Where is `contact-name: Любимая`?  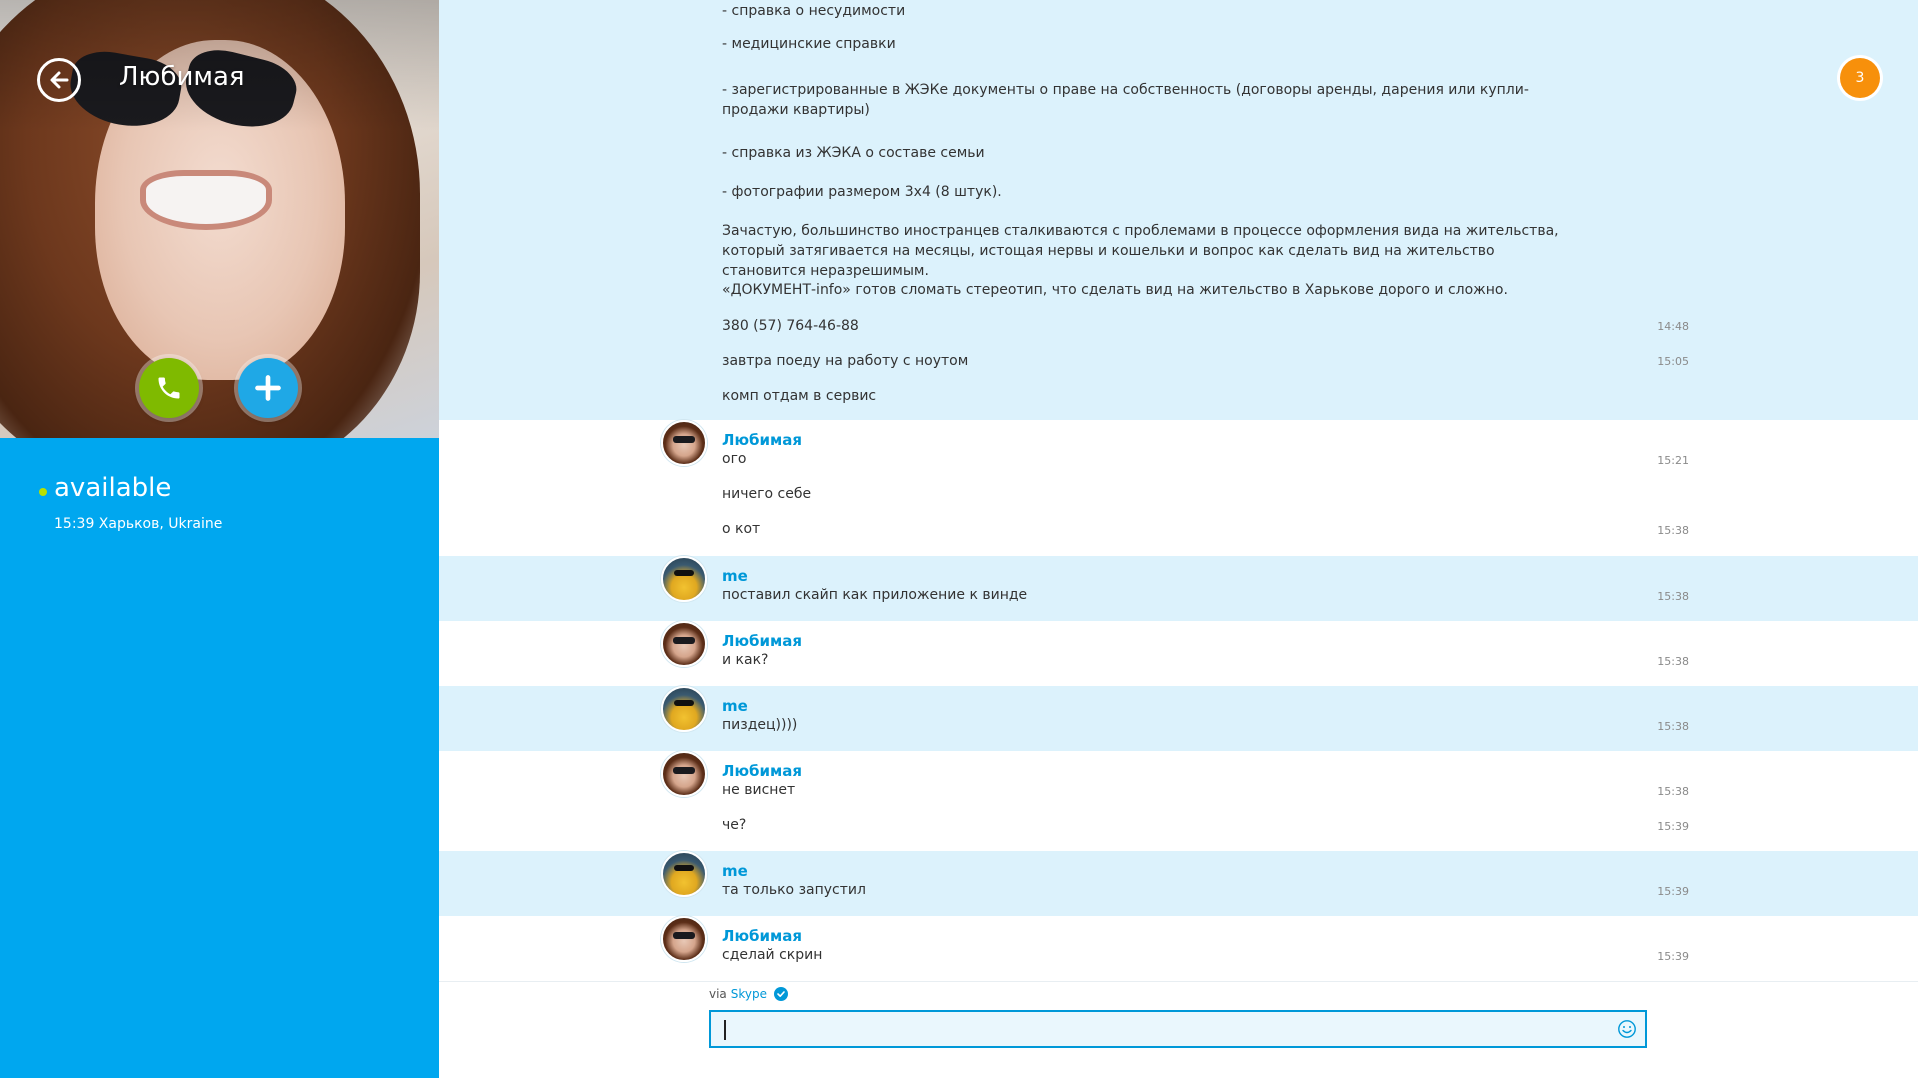
contact-name: Любимая is located at coordinates (182, 77).